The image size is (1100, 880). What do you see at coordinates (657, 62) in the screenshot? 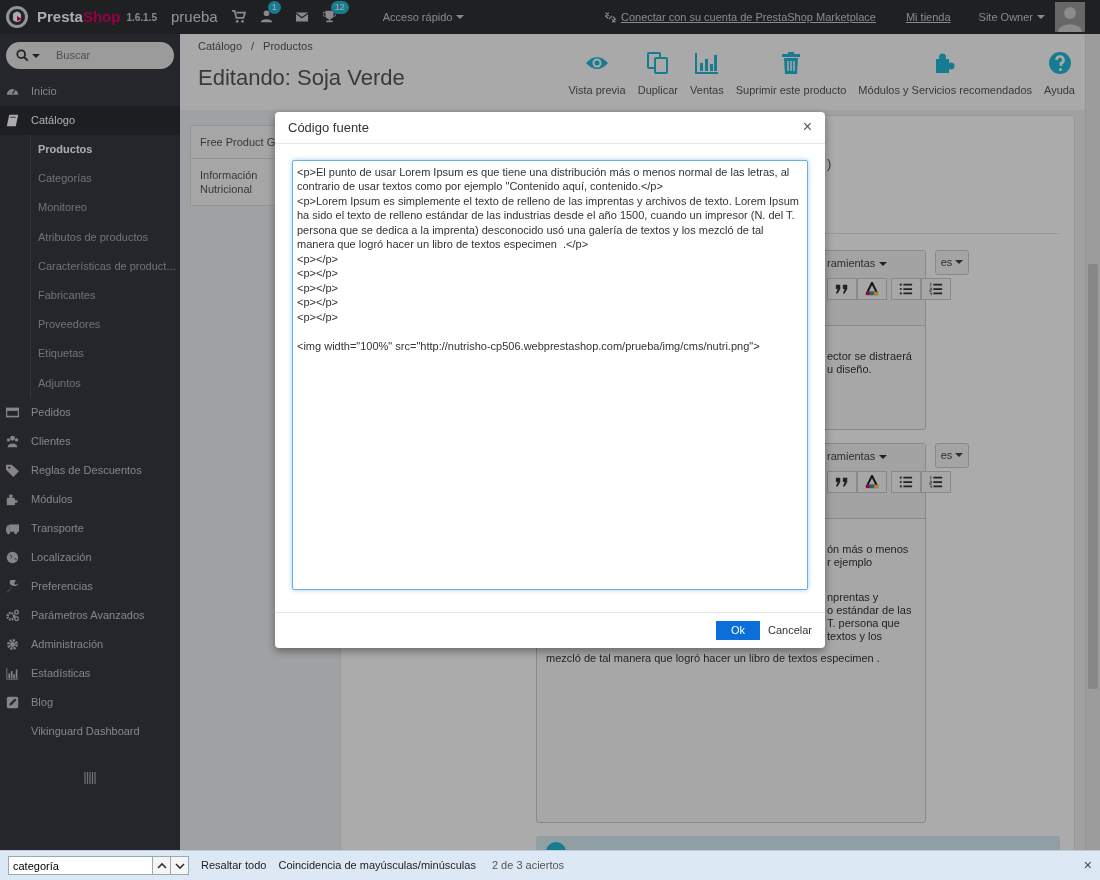
I see `copy-icon` at bounding box center [657, 62].